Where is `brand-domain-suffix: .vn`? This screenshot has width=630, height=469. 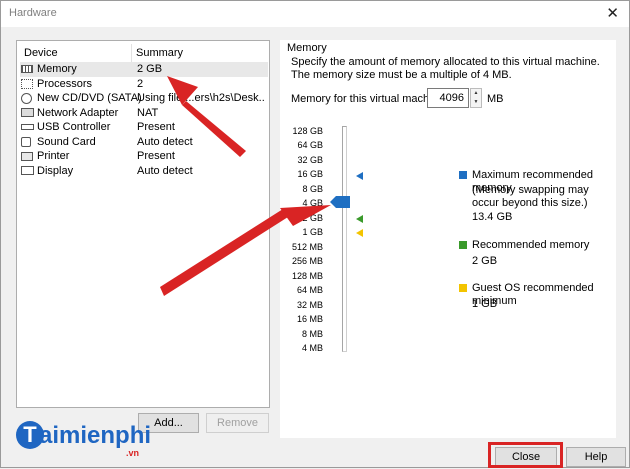 brand-domain-suffix: .vn is located at coordinates (133, 453).